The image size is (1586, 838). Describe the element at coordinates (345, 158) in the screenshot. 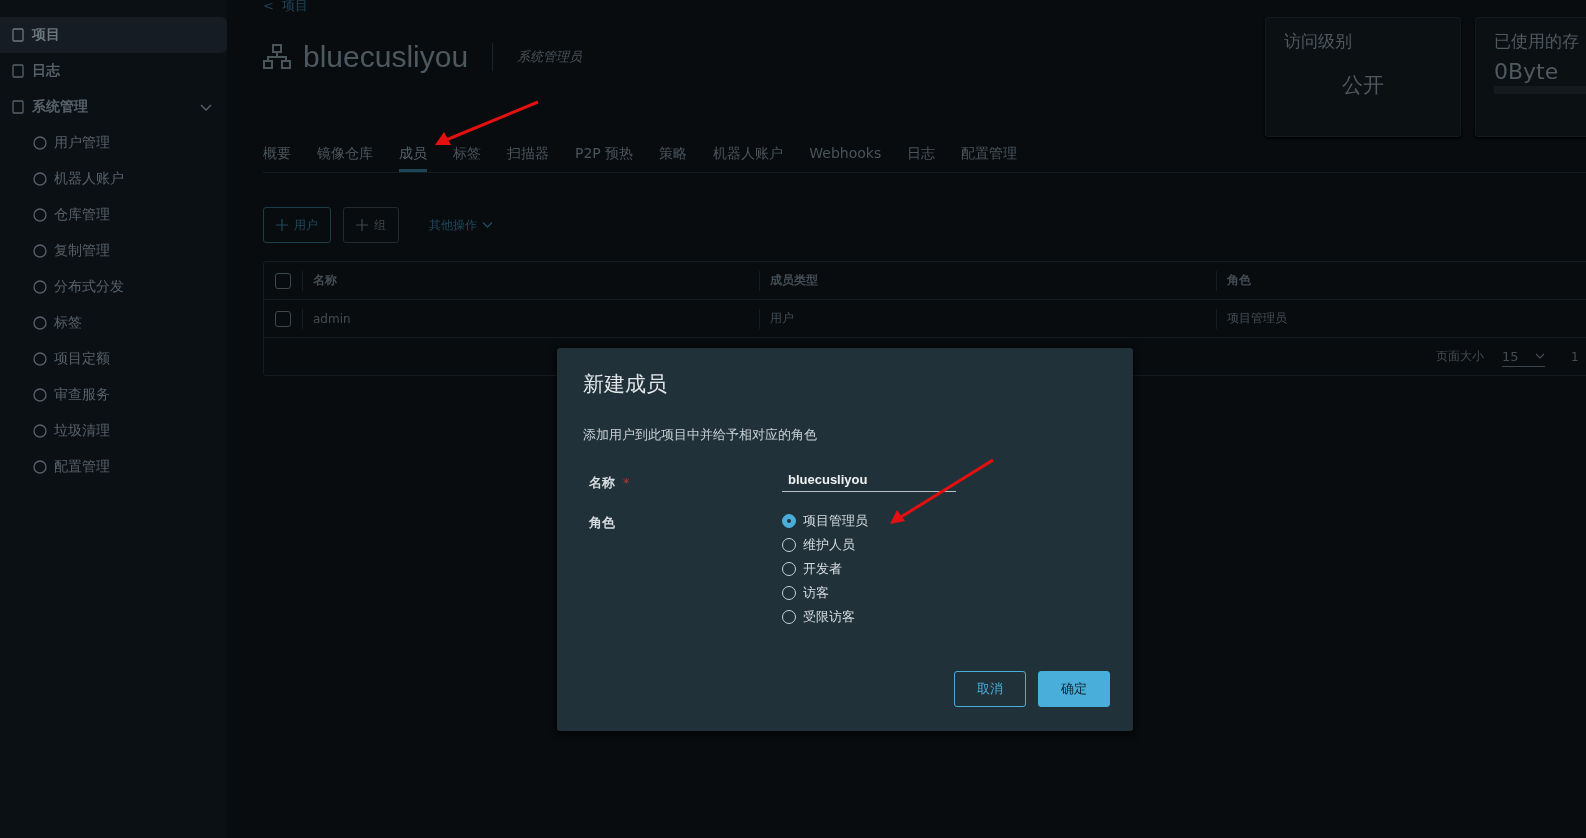

I see `tab: 镜像仓库` at that location.